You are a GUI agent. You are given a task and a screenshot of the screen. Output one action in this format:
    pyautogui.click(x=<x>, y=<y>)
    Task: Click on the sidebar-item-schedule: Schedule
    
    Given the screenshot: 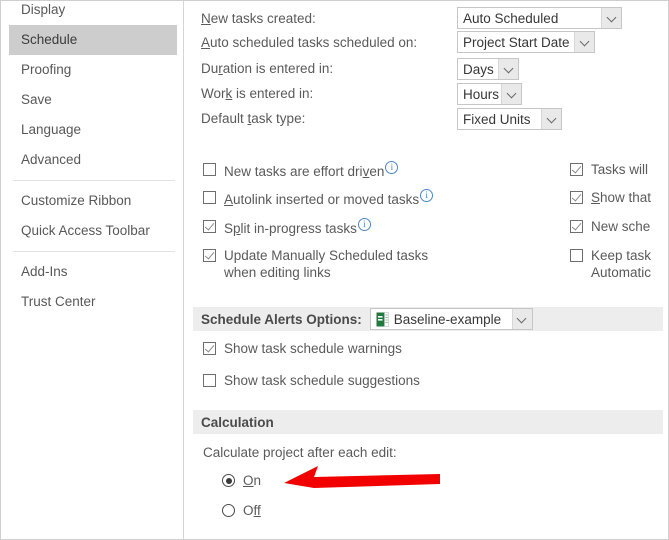 What is the action you would take?
    pyautogui.click(x=93, y=40)
    